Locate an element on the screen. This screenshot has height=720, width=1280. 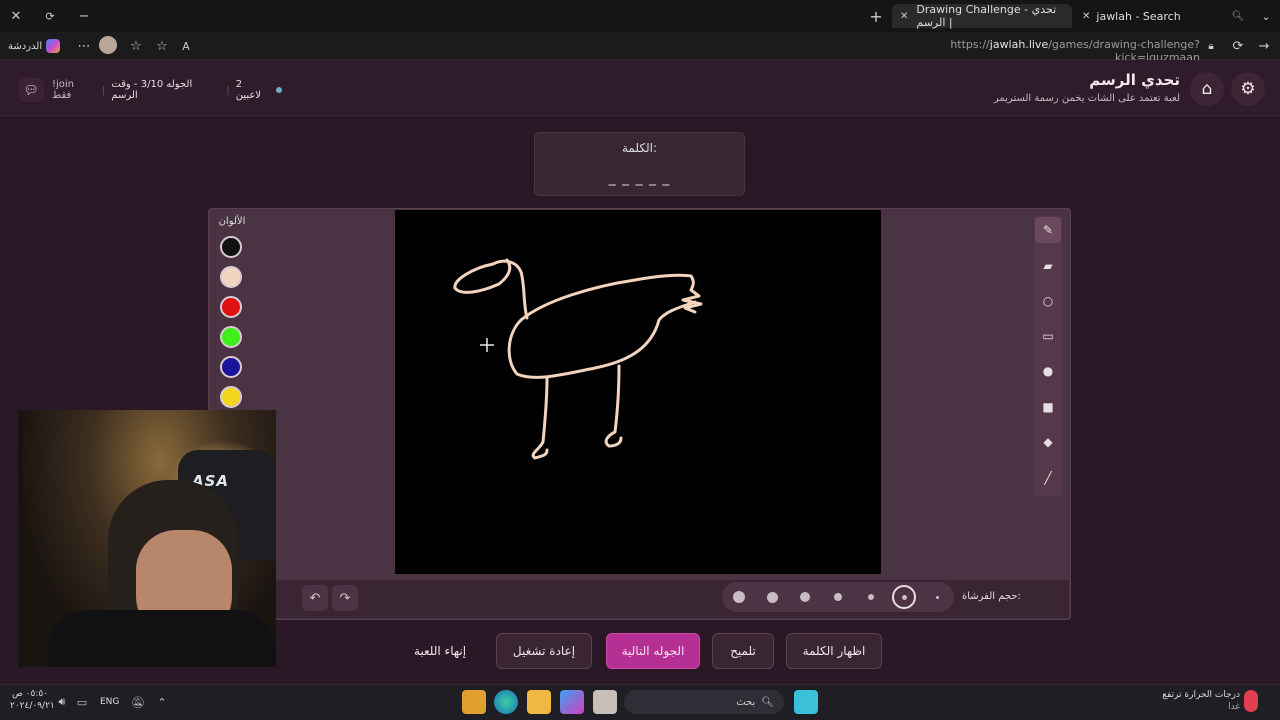
word-mask: _ _ _ _ _ is located at coordinates (639, 178).